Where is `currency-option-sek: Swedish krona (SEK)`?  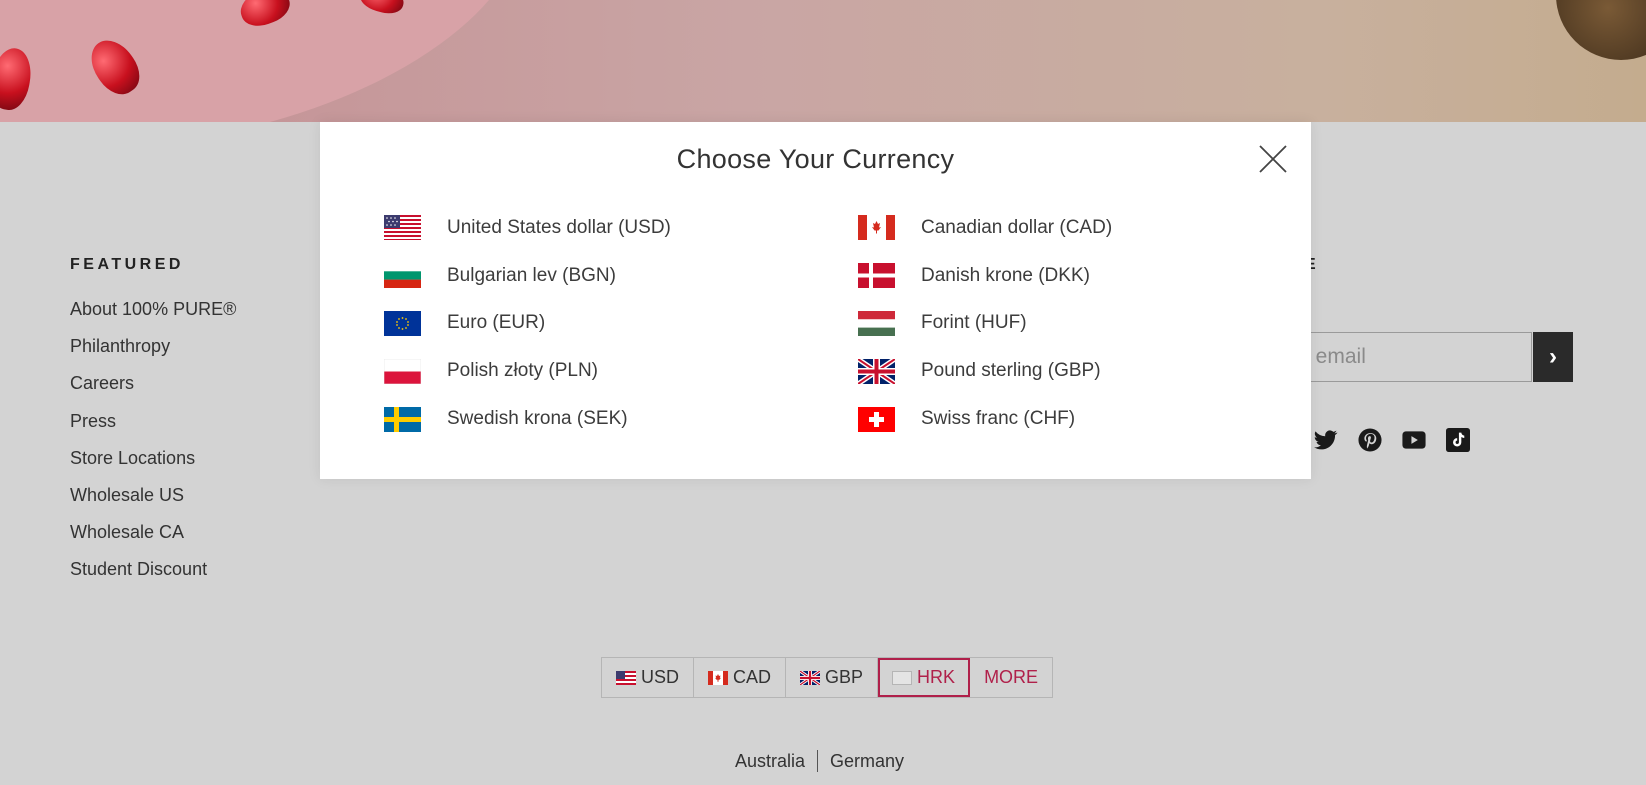
currency-option-sek: Swedish krona (SEK) is located at coordinates (621, 419).